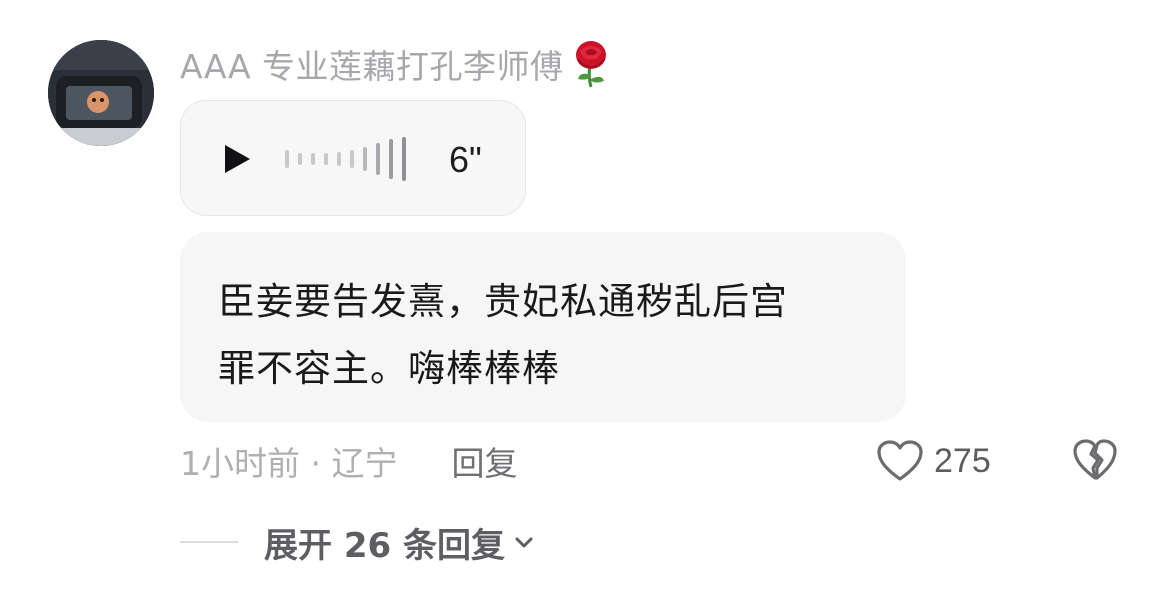 The width and height of the screenshot is (1169, 594). What do you see at coordinates (962, 460) in the screenshot?
I see `like-count: 275` at bounding box center [962, 460].